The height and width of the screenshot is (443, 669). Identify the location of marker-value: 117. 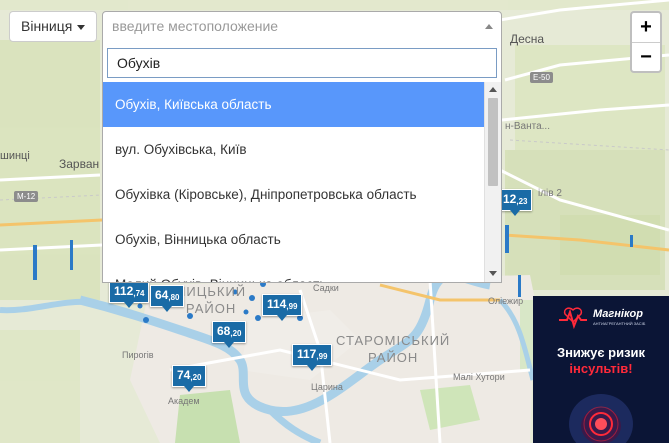
(307, 354).